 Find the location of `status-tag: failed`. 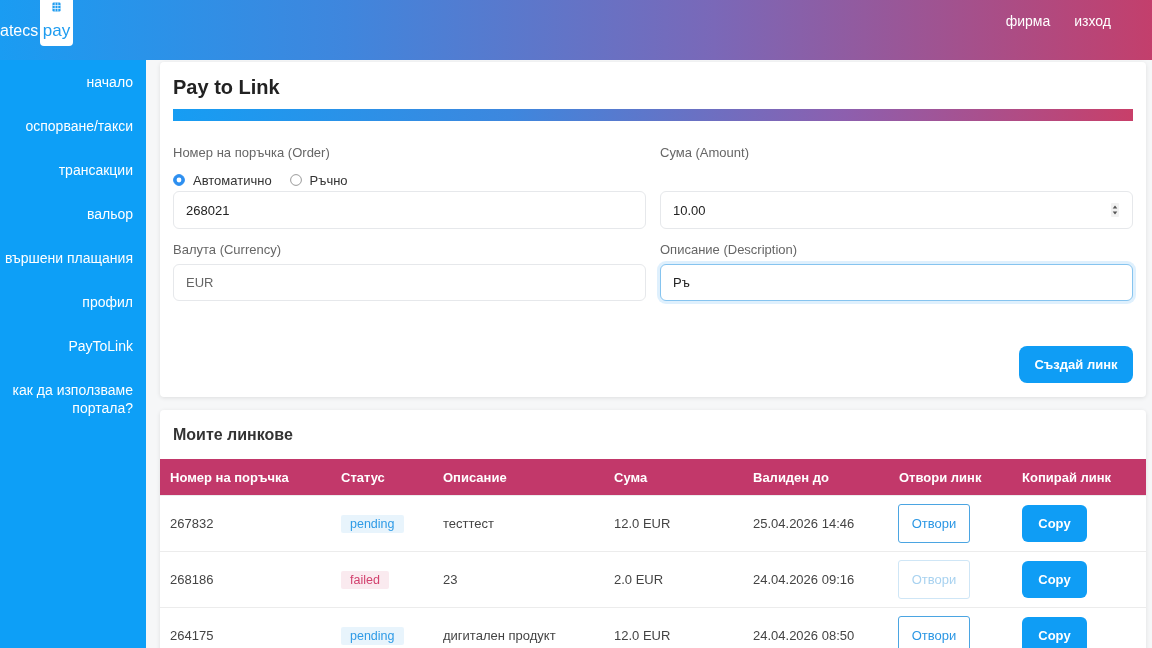

status-tag: failed is located at coordinates (365, 579).